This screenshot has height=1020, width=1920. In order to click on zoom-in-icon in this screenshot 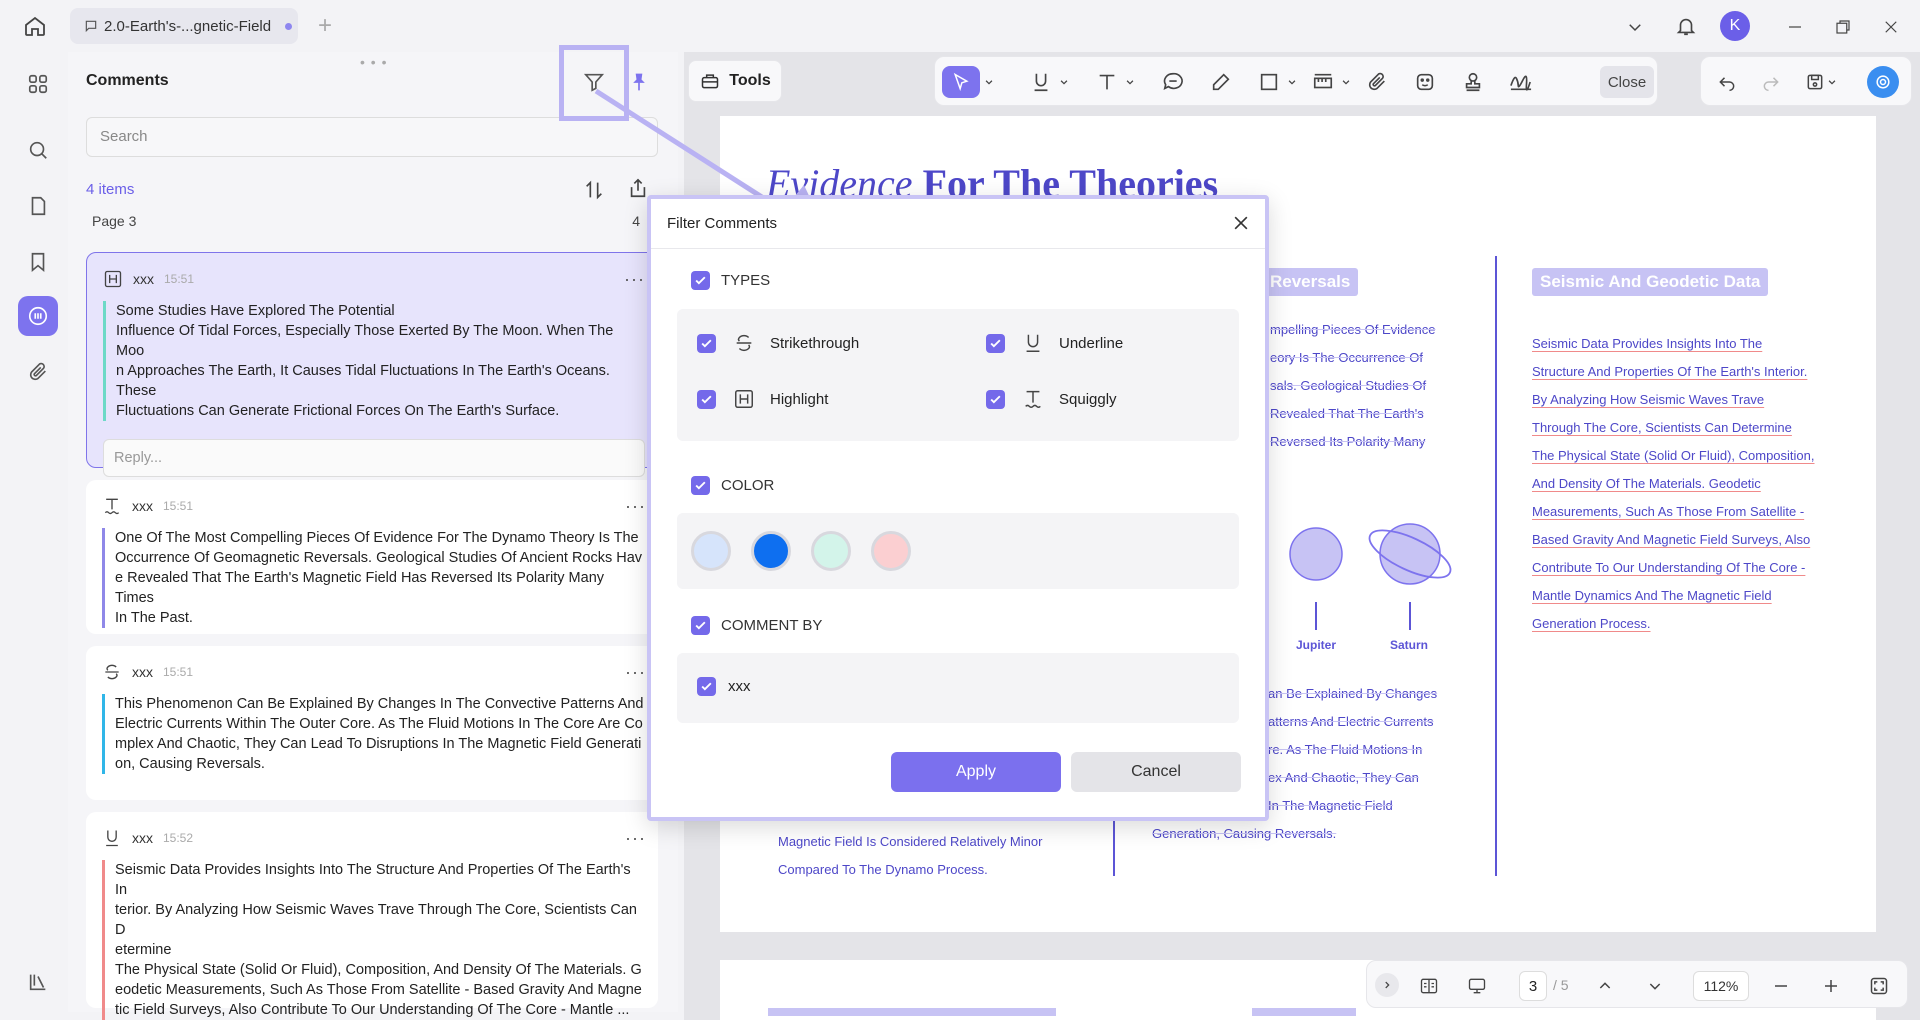, I will do `click(1831, 986)`.